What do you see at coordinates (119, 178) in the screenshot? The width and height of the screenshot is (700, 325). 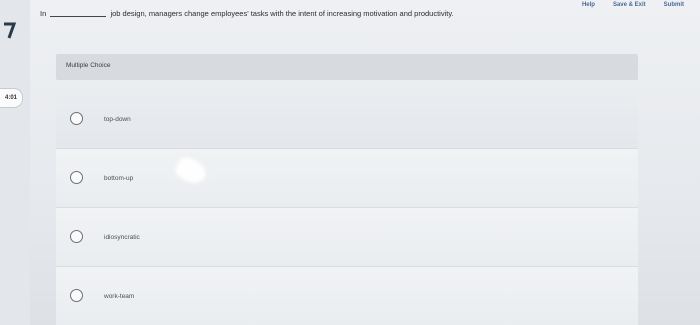 I see `option-label: bottom-up` at bounding box center [119, 178].